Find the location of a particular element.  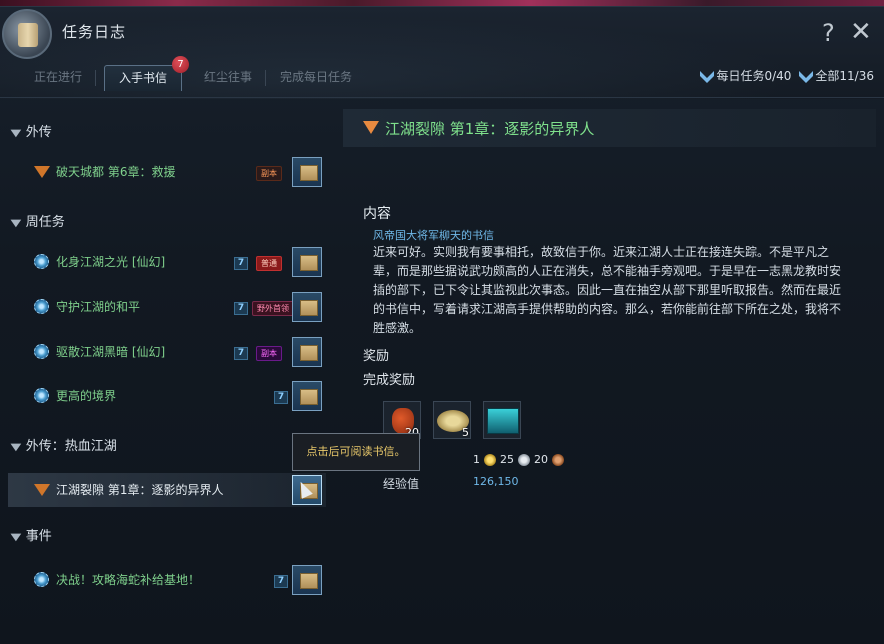

treasure-chest-icon is located at coordinates (503, 421).